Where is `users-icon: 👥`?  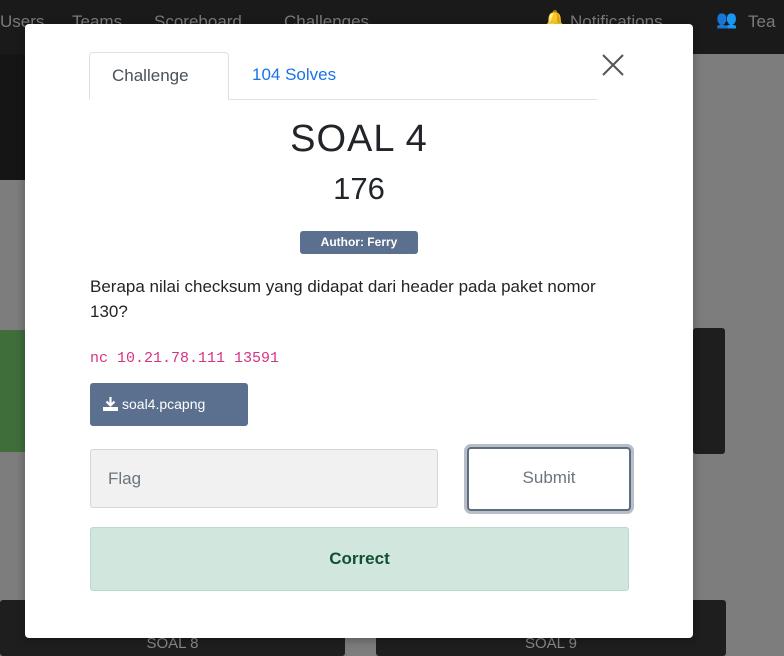
users-icon: 👥 is located at coordinates (727, 19).